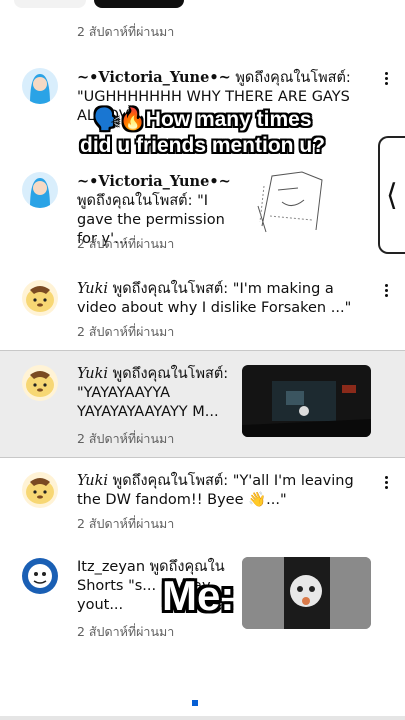 The image size is (405, 720). I want to click on caption-line-2: did u friends mention u?, so click(202, 145).